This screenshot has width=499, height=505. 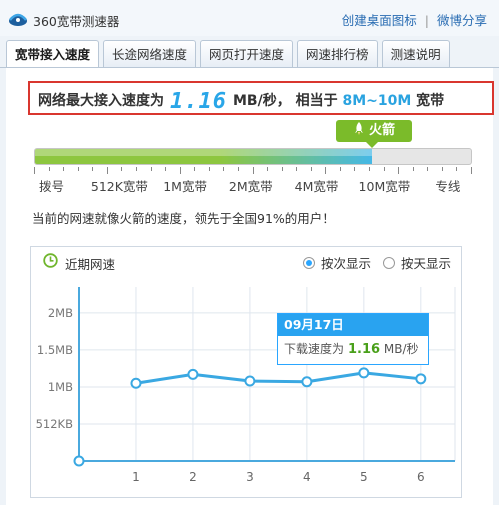 I want to click on origin-point, so click(x=79, y=461).